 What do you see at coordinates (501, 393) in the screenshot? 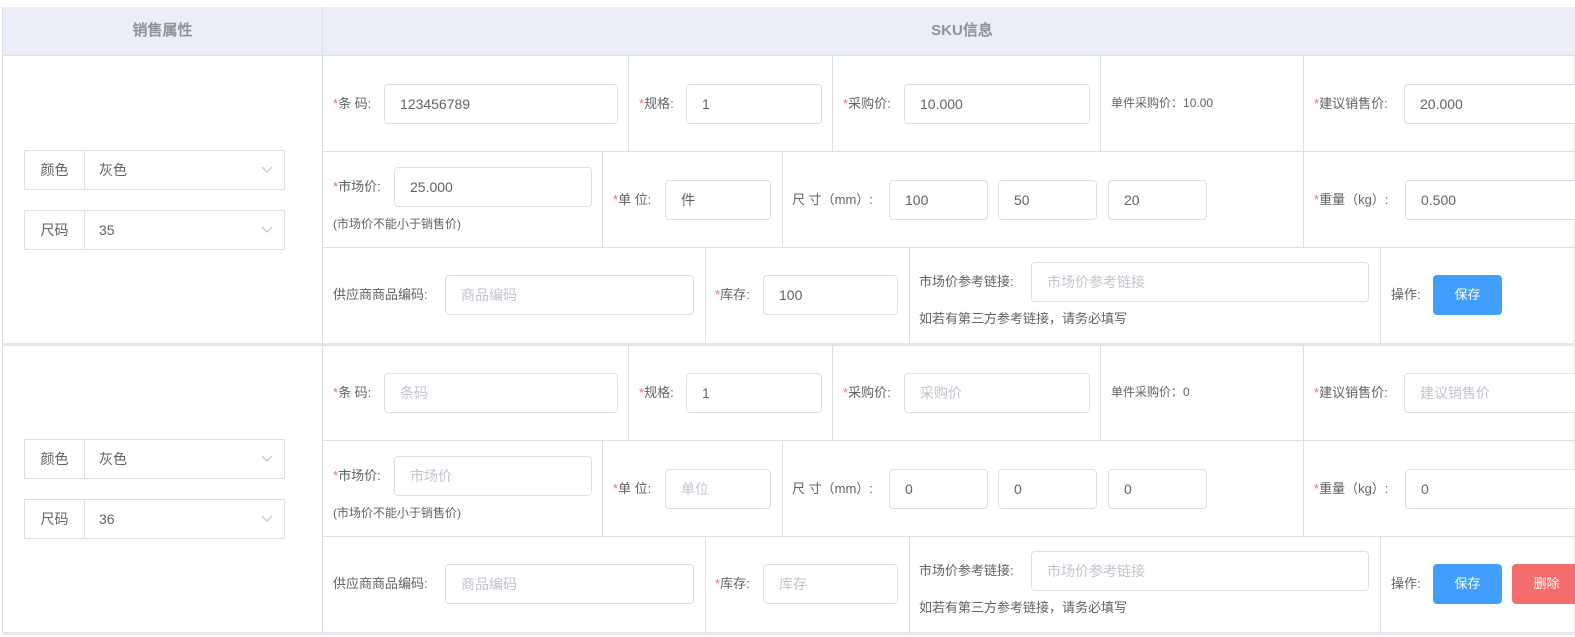
I see `barcode-input: 条码` at bounding box center [501, 393].